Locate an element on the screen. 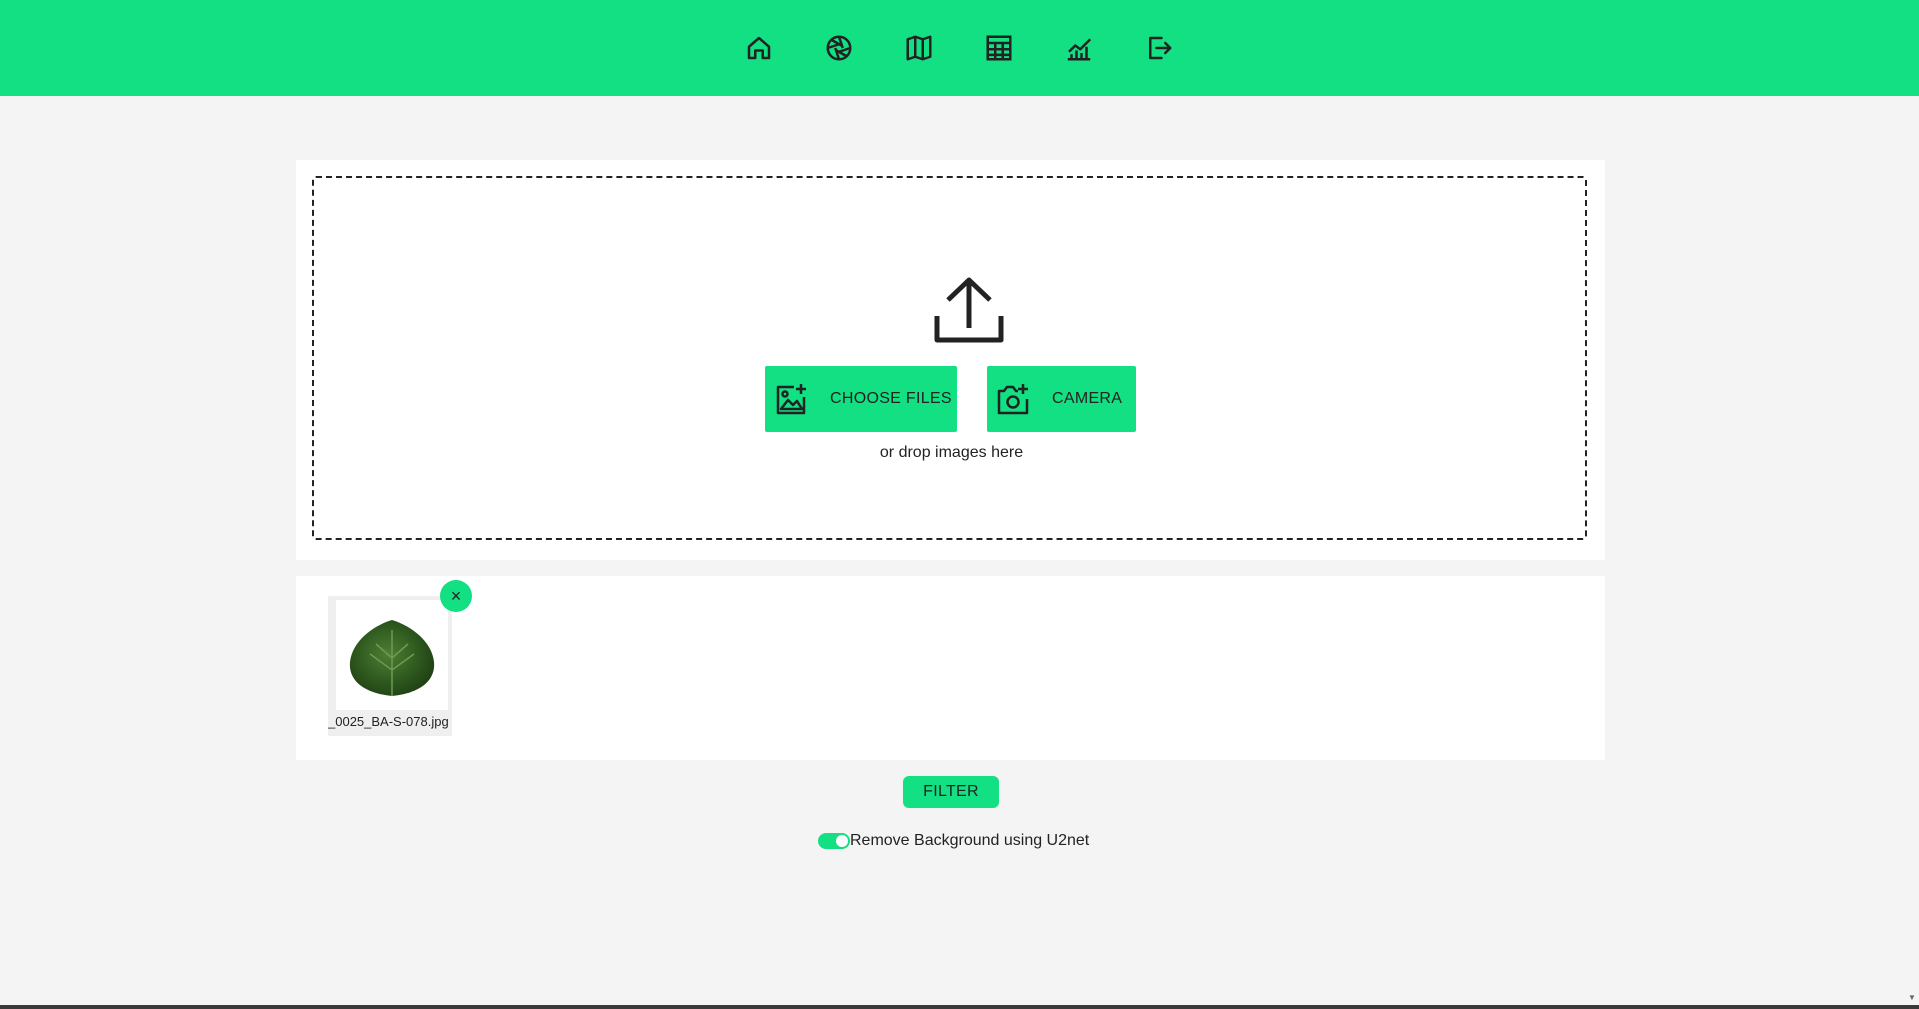  page-scrollbar: ▼ is located at coordinates (1912, 562).